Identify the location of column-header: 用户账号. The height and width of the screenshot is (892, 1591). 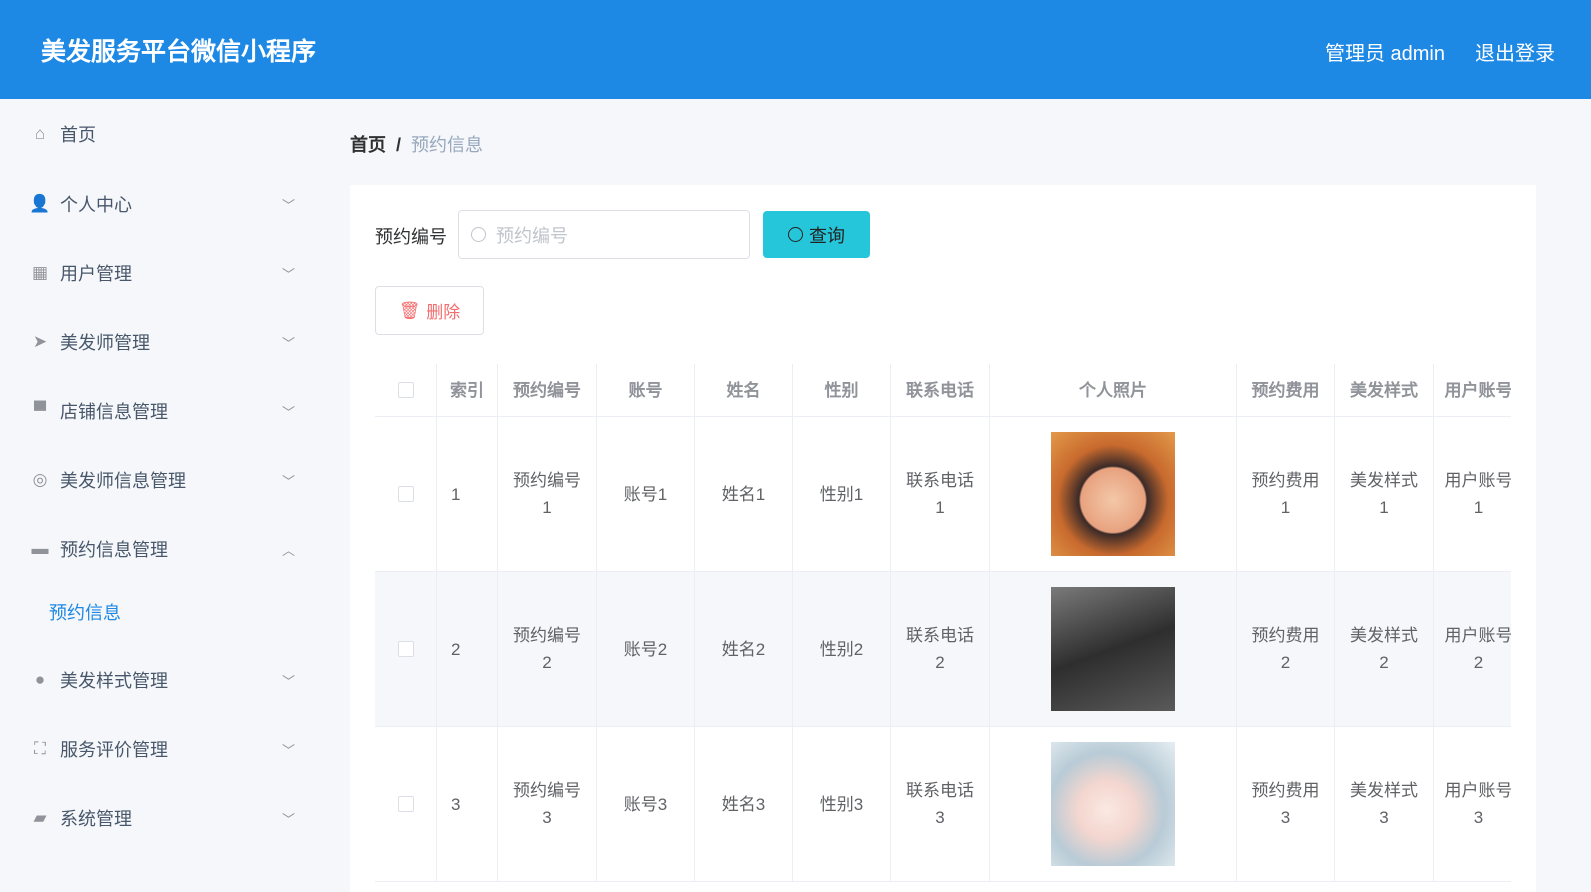
(1473, 390).